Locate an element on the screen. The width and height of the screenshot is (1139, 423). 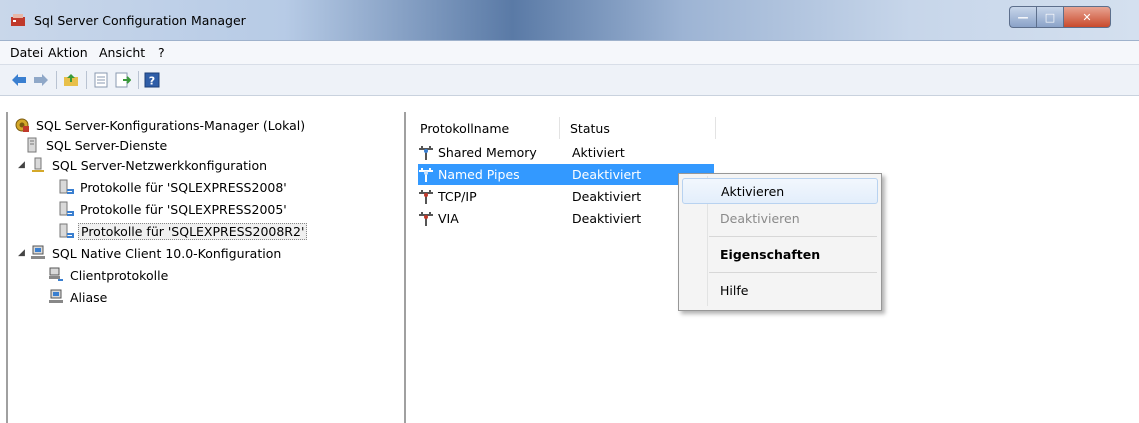
protocol-name: Named Pipes is located at coordinates (479, 174).